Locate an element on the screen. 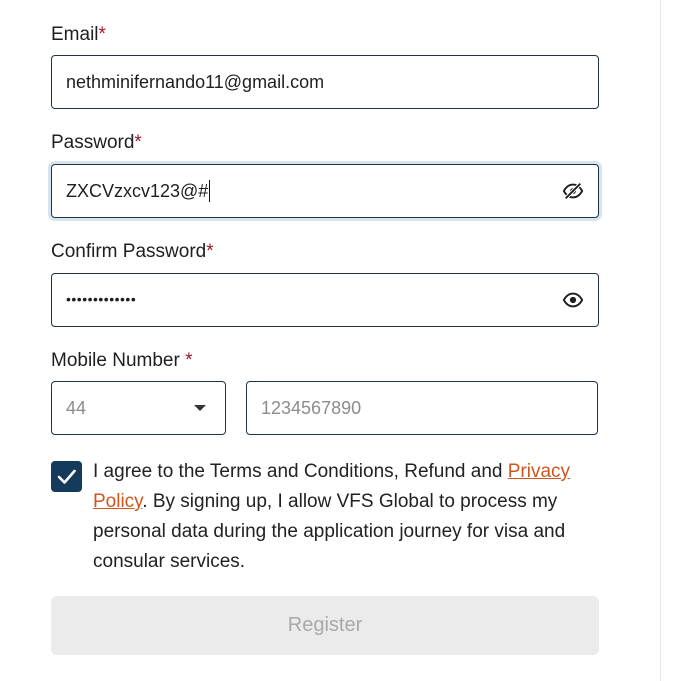  email-label: Email* is located at coordinates (78, 35).